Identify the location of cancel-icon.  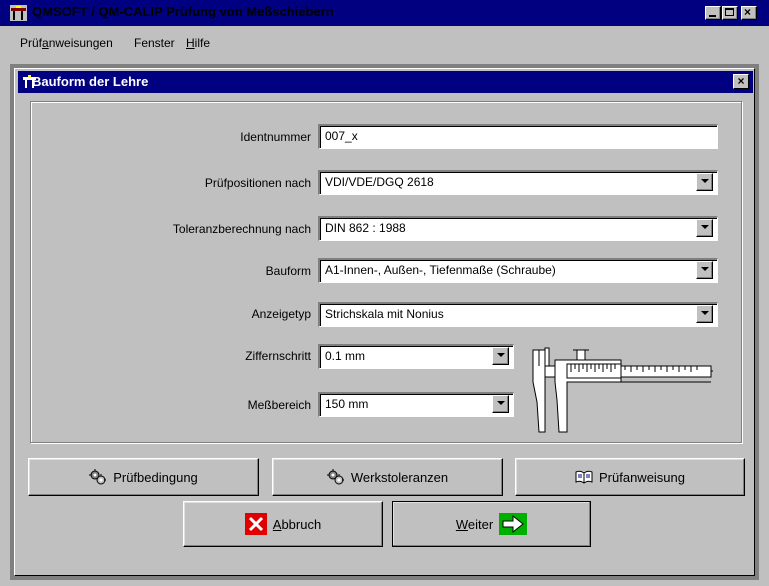
(255, 524).